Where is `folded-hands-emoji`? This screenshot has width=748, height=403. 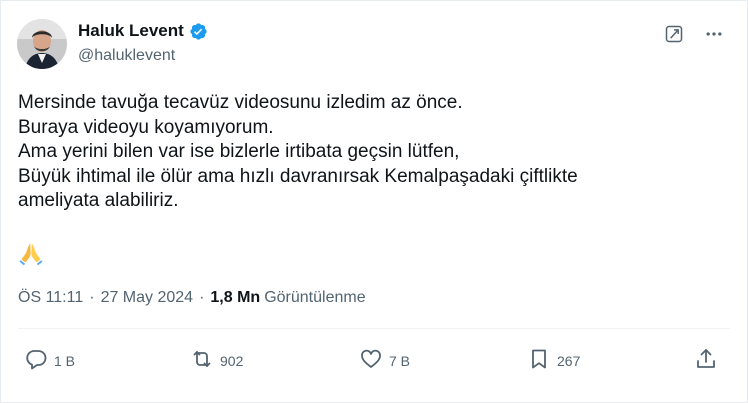
folded-hands-emoji is located at coordinates (31, 253).